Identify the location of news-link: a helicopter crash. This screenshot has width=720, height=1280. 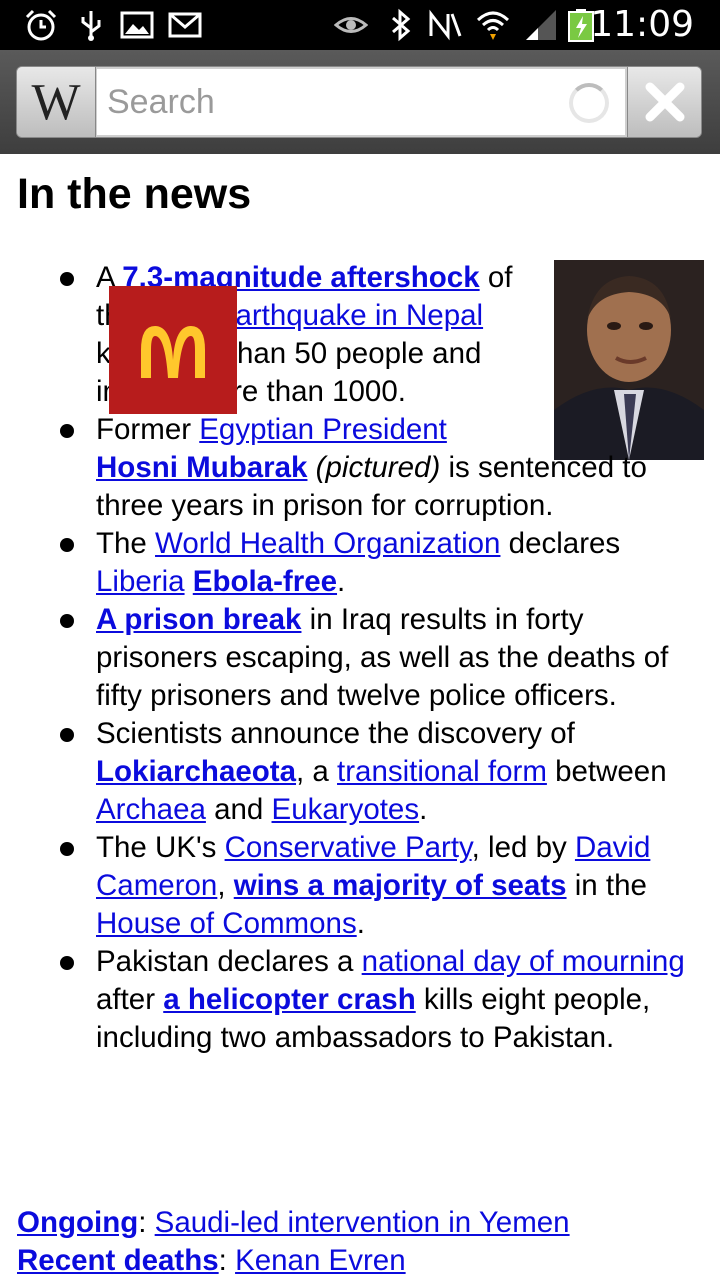
(289, 999).